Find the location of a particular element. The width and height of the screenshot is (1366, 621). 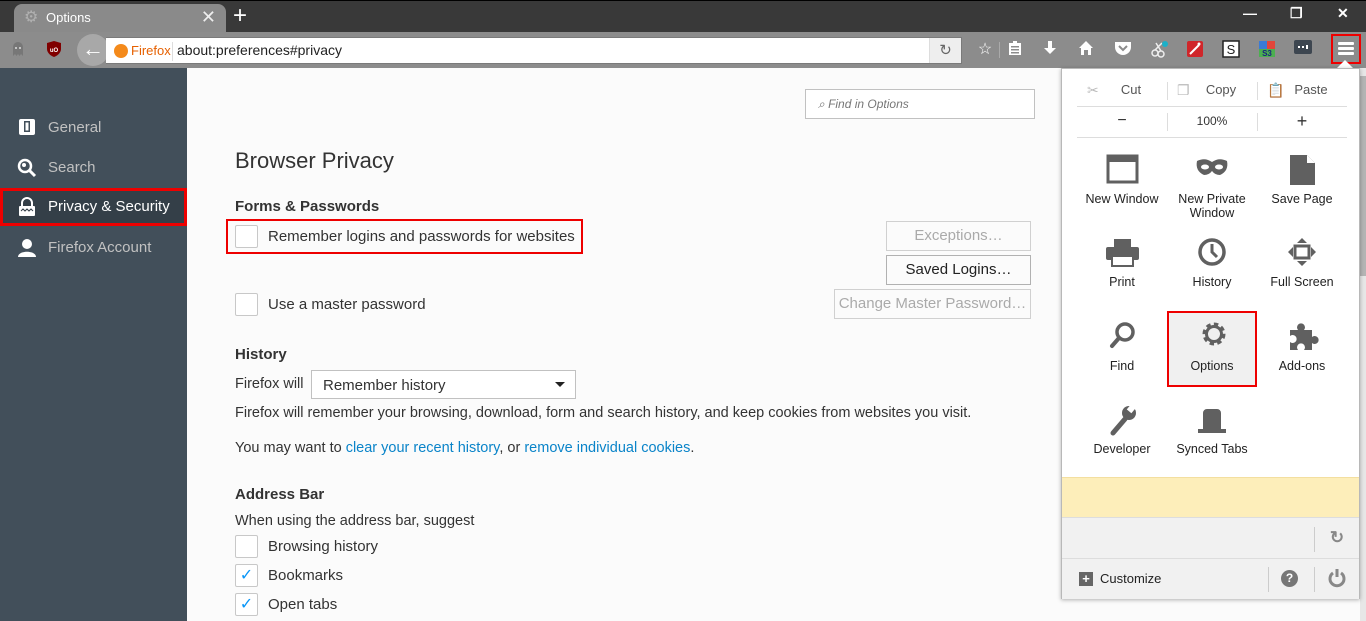

zoom-controls: − 100% + is located at coordinates (1212, 121).